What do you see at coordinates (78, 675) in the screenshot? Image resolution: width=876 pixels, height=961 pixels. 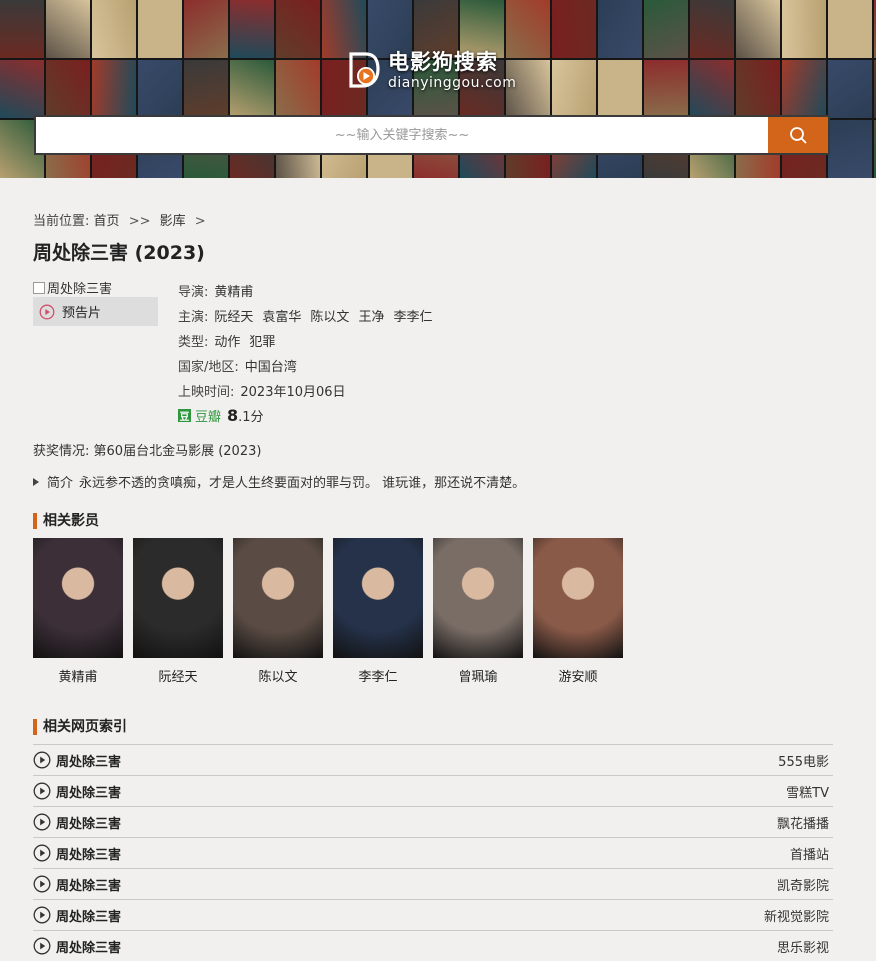 I see `cast-name-link: 黄精甫` at bounding box center [78, 675].